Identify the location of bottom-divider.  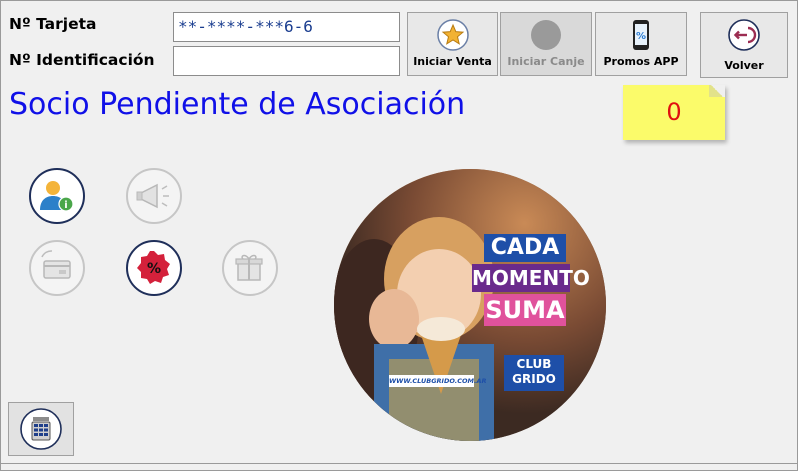
(399, 463).